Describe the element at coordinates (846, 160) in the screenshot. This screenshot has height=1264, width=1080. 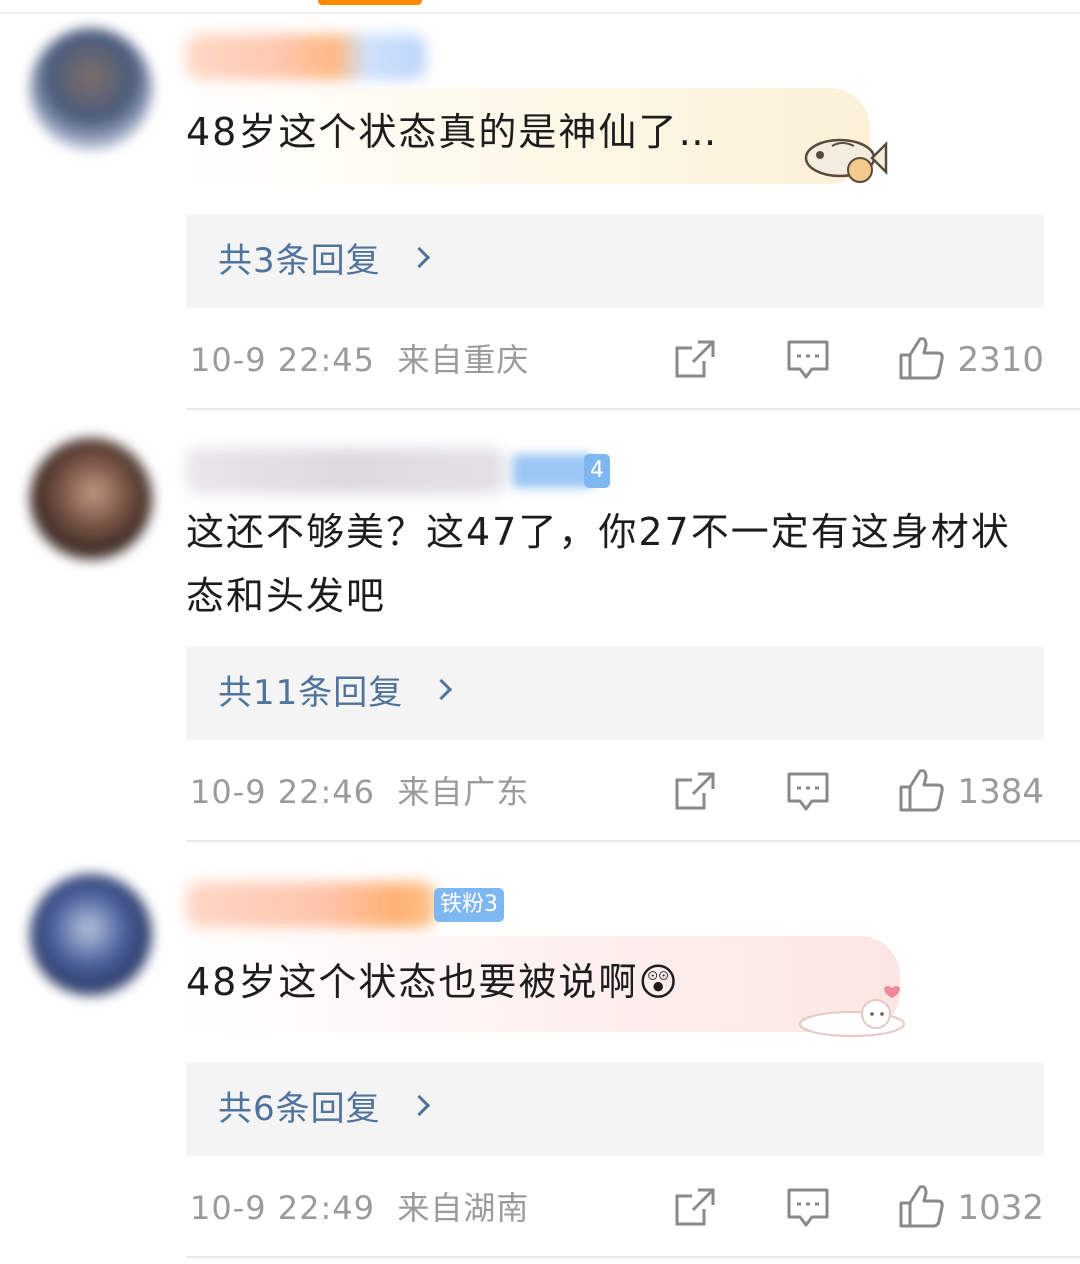
I see `fish-sticker-icon` at that location.